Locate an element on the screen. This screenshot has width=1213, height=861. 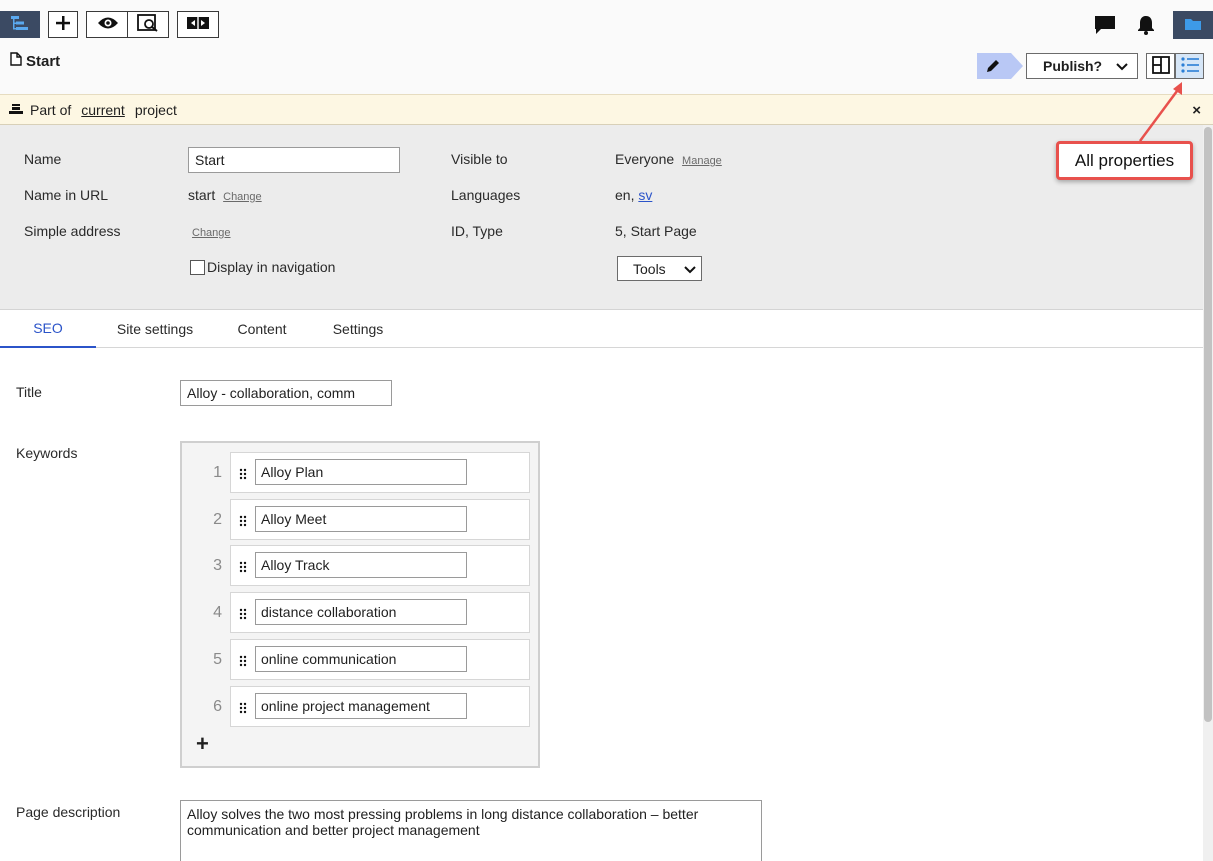
close-icon: × is located at coordinates (1196, 110).